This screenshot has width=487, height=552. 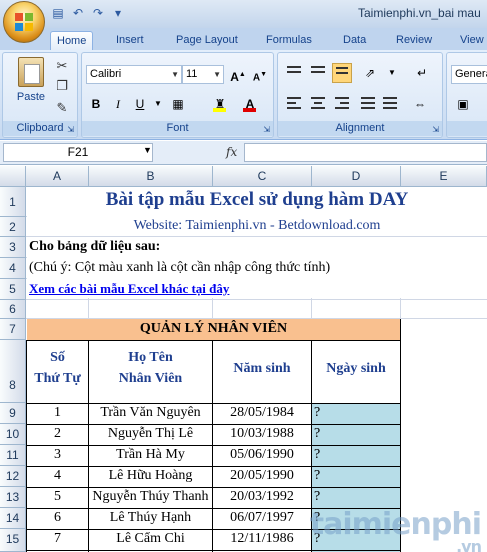 What do you see at coordinates (57, 497) in the screenshot?
I see `cell-stt: 5` at bounding box center [57, 497].